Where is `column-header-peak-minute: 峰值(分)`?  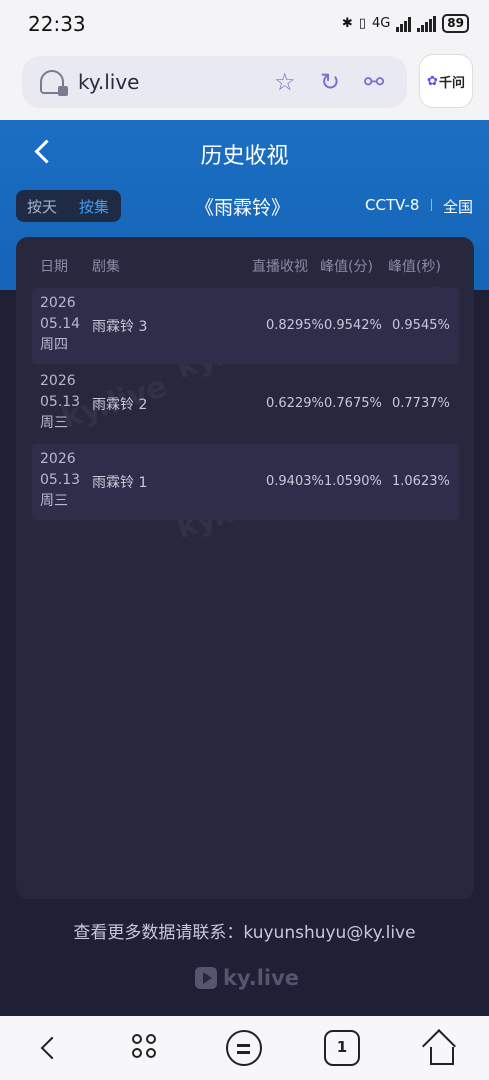 column-header-peak-minute: 峰值(分) is located at coordinates (346, 267).